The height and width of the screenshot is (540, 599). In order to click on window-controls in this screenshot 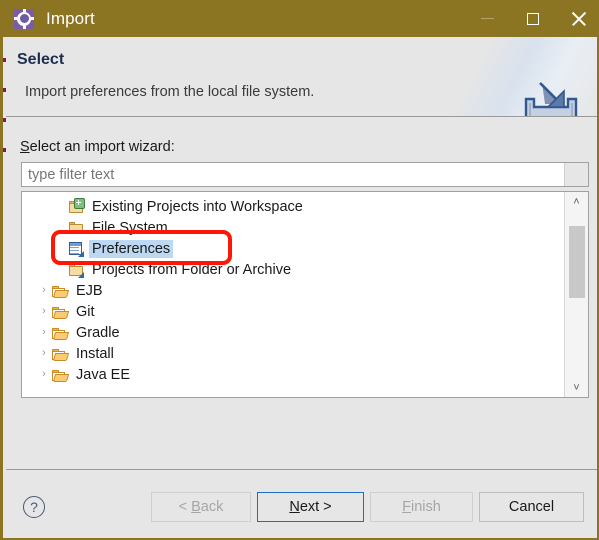, I will do `click(530, 18)`.